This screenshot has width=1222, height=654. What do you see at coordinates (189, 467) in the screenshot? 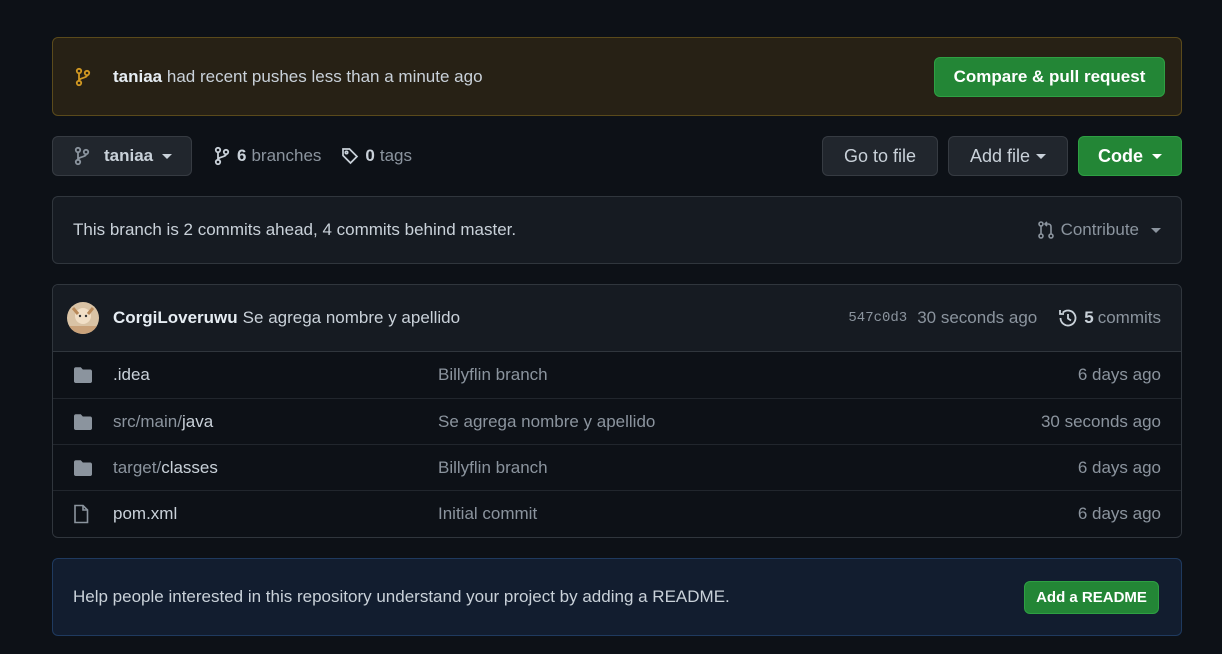
I see `file-name: classes` at bounding box center [189, 467].